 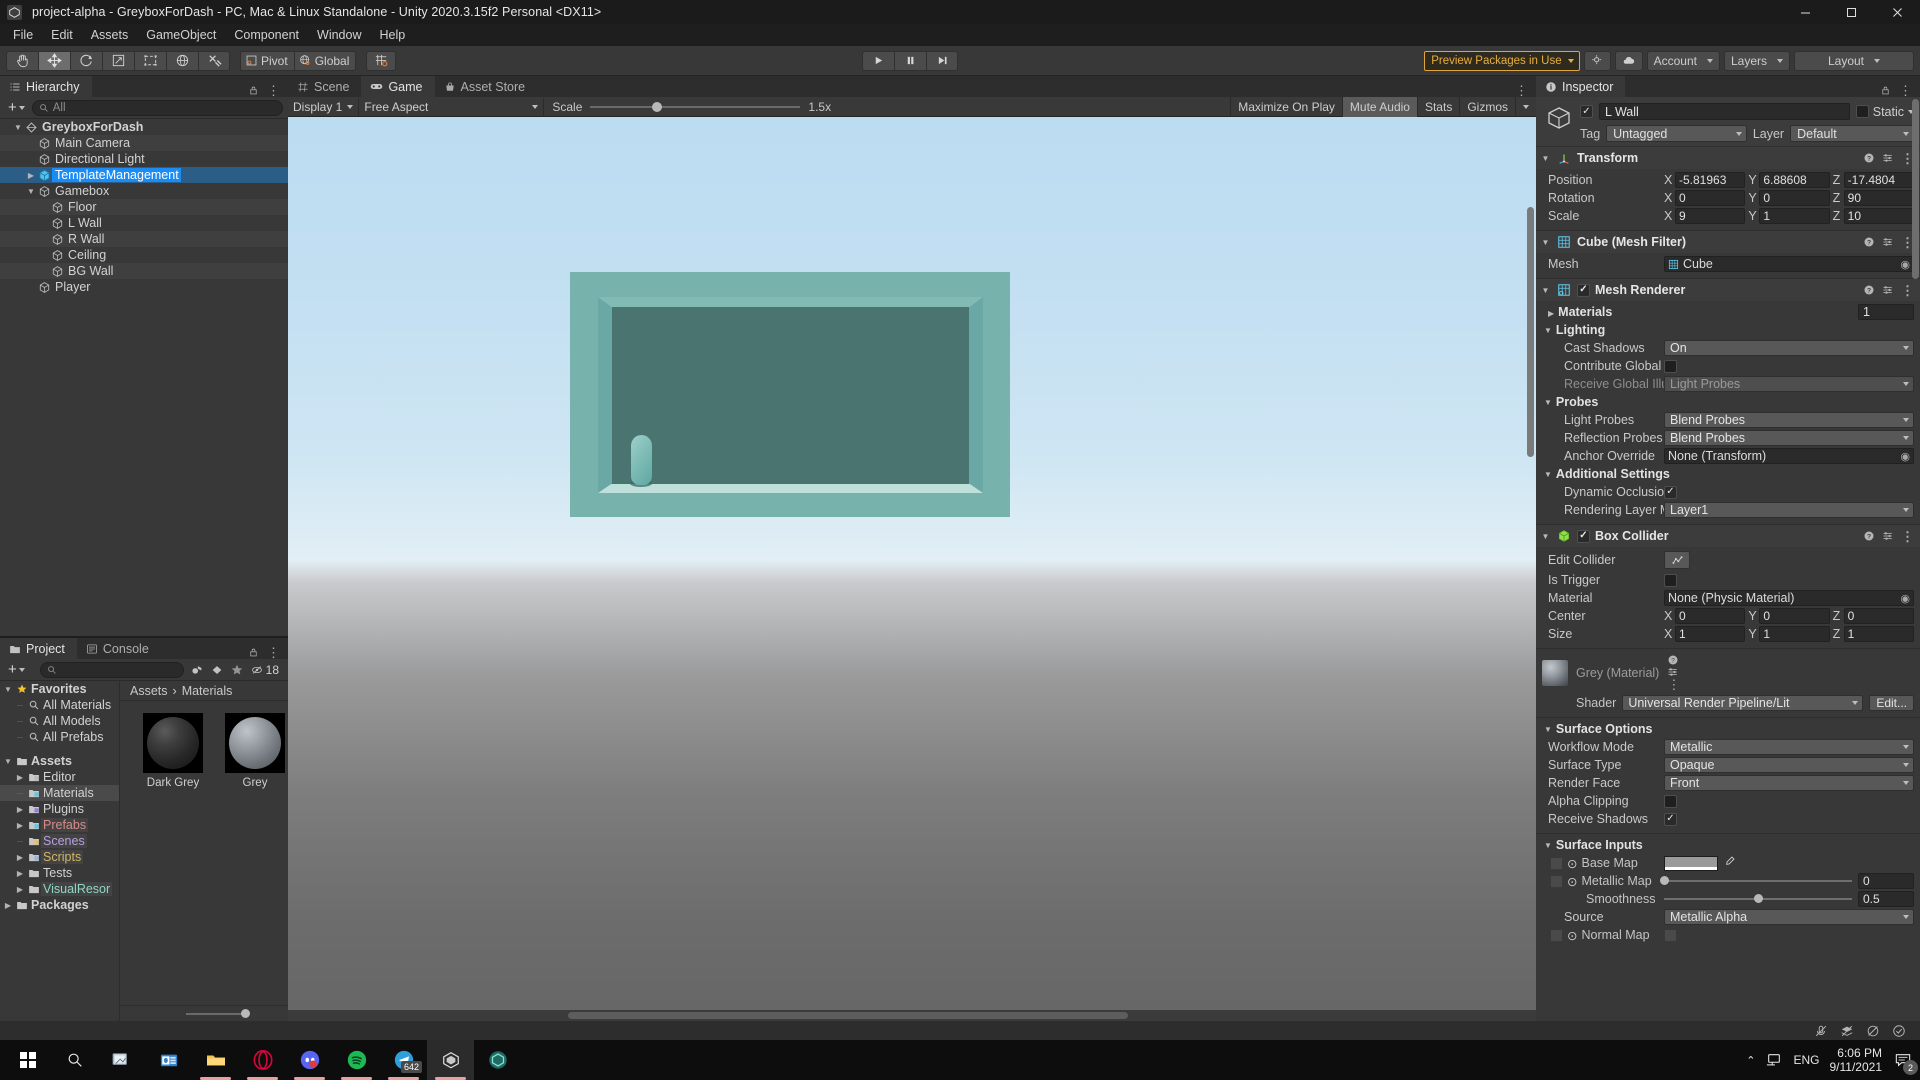 I want to click on mute-mic-icon, so click(x=1821, y=1031).